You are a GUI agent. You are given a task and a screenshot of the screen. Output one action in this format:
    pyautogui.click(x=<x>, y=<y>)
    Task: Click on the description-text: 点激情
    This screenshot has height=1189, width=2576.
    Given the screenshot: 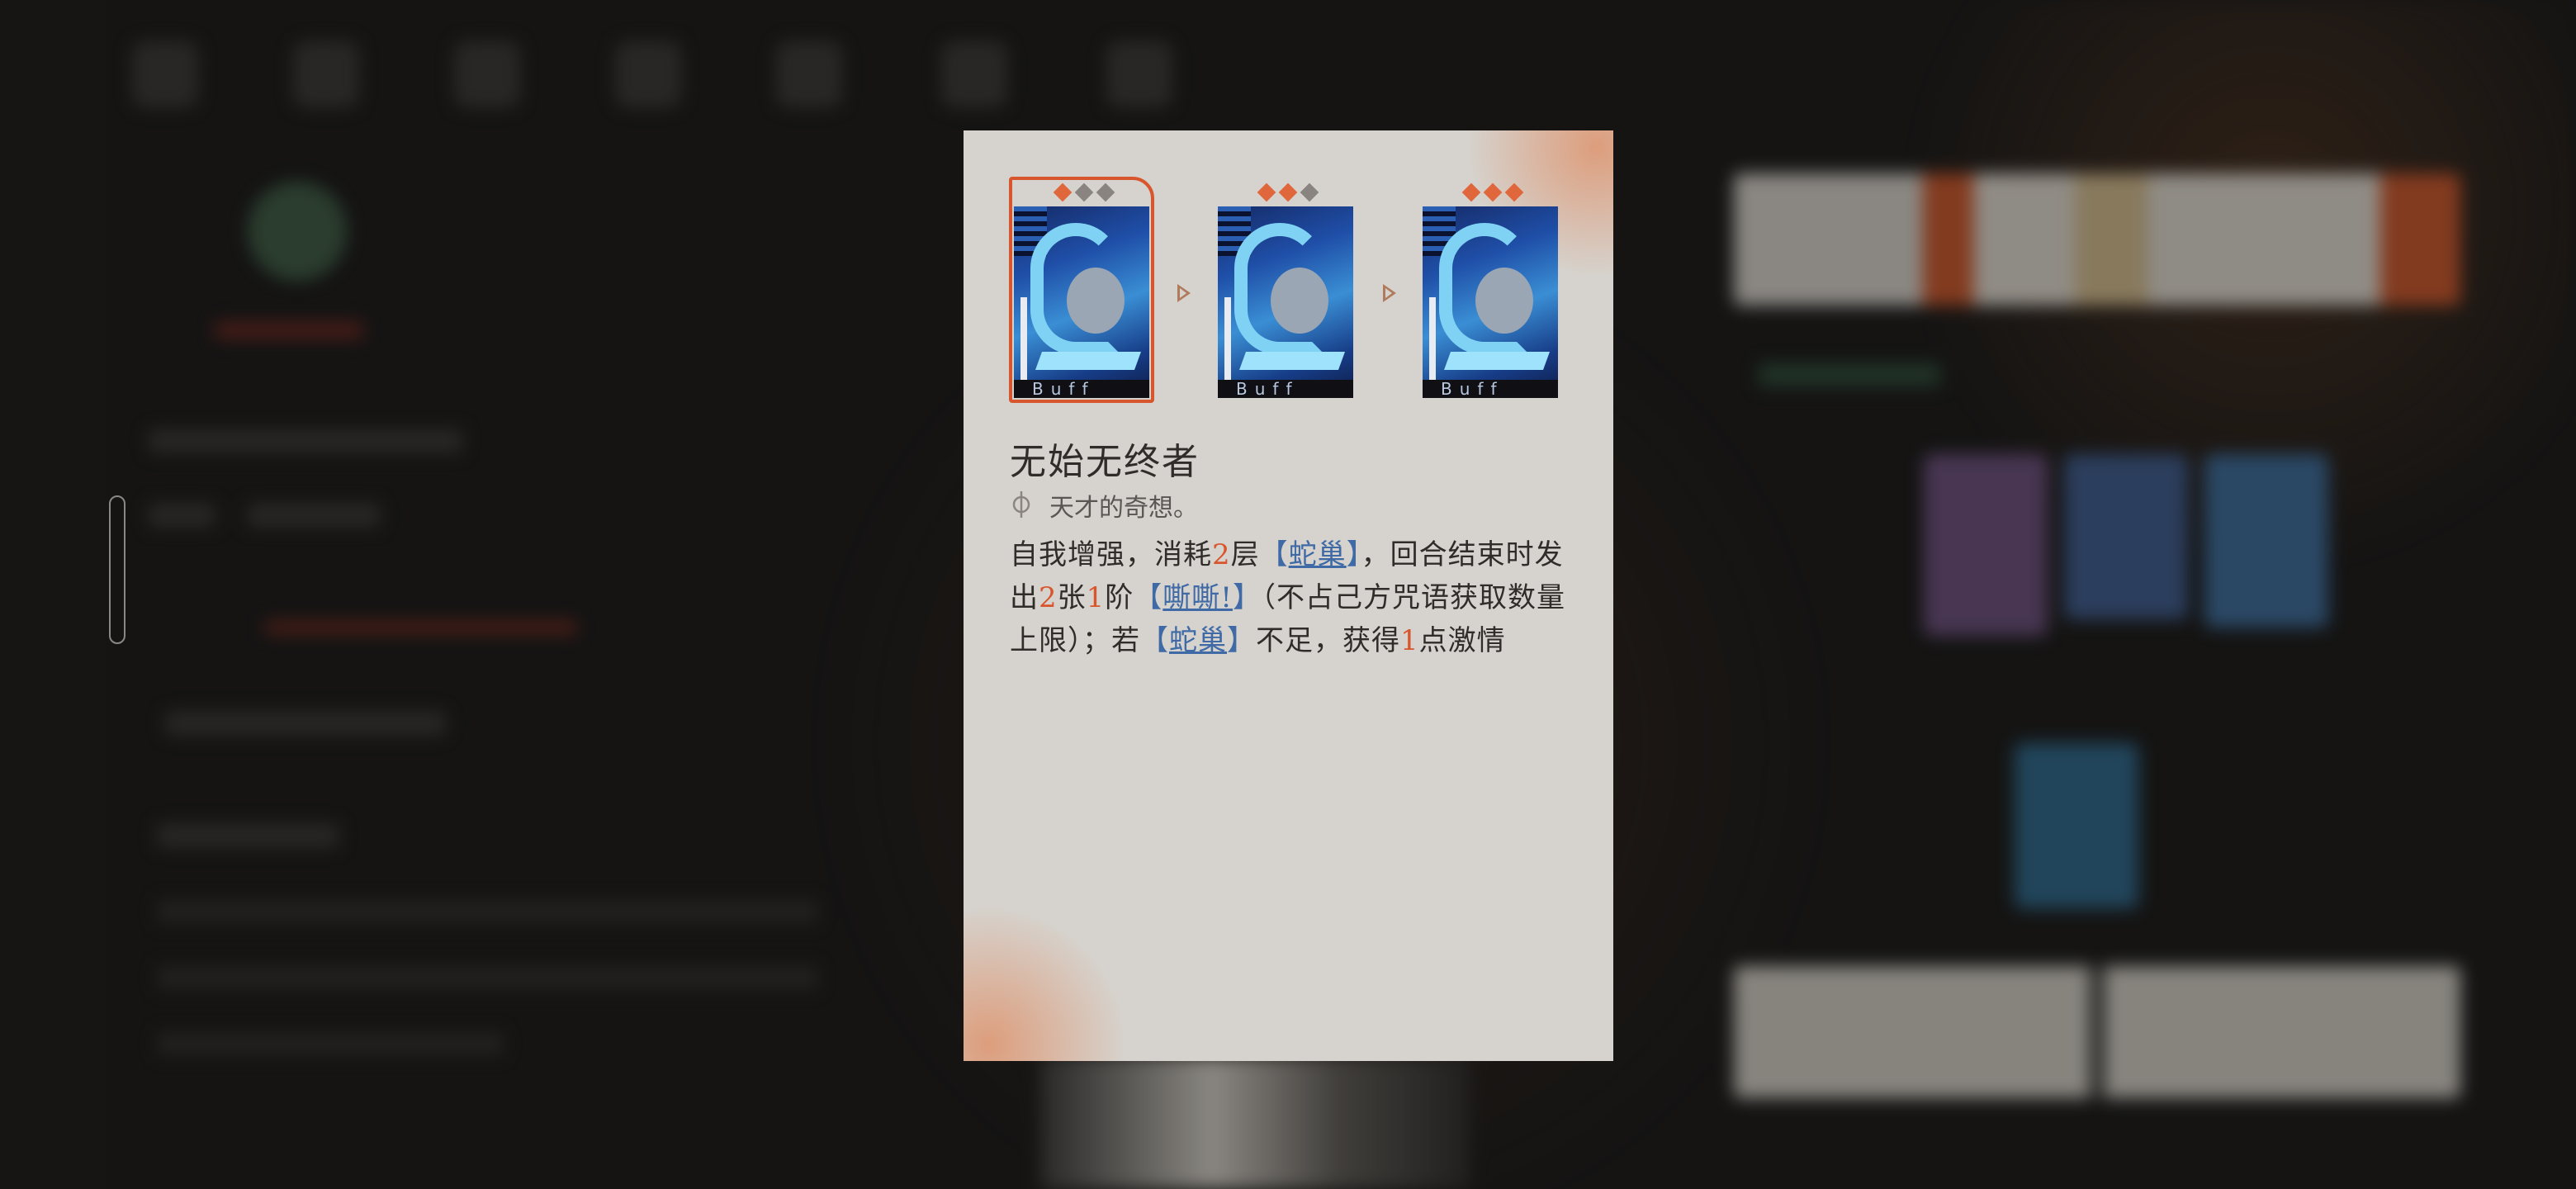 What is the action you would take?
    pyautogui.click(x=1462, y=640)
    